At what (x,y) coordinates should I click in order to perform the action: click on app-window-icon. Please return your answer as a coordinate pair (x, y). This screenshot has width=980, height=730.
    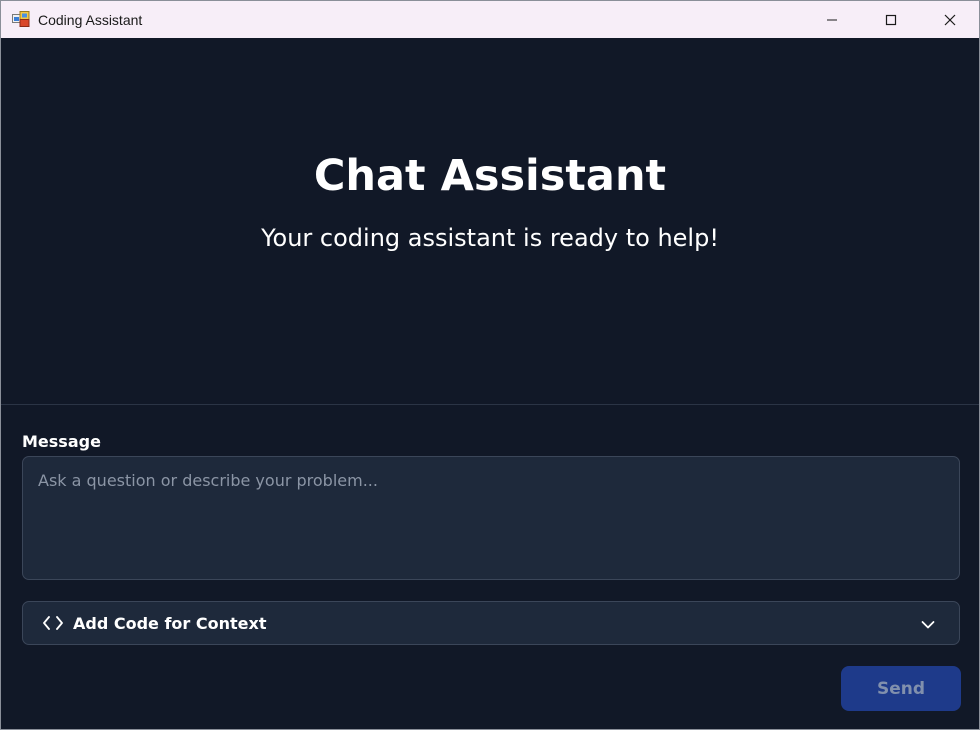
    Looking at the image, I should click on (21, 19).